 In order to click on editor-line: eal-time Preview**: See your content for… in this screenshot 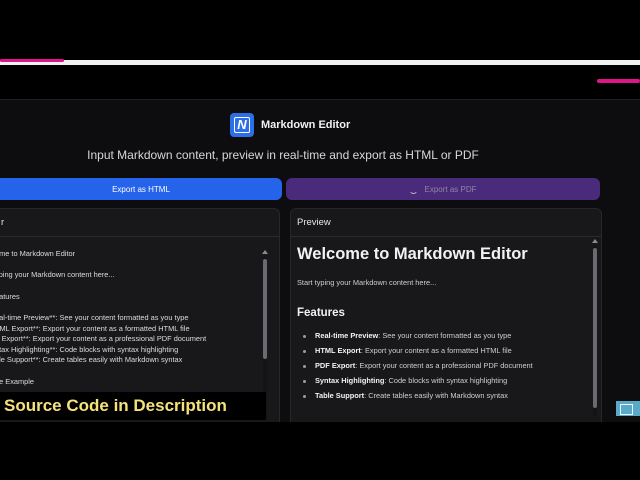, I will do `click(94, 317)`.